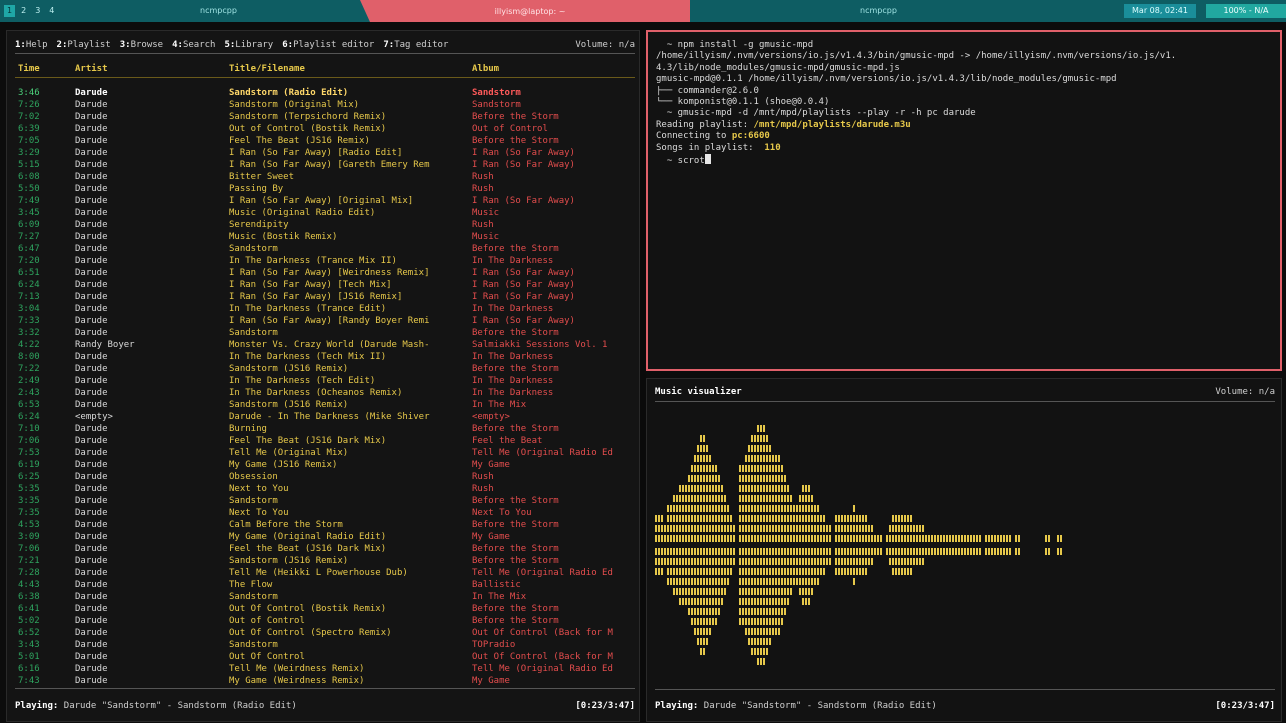 The width and height of the screenshot is (1286, 723). I want to click on column-header-time: Time, so click(29, 69).